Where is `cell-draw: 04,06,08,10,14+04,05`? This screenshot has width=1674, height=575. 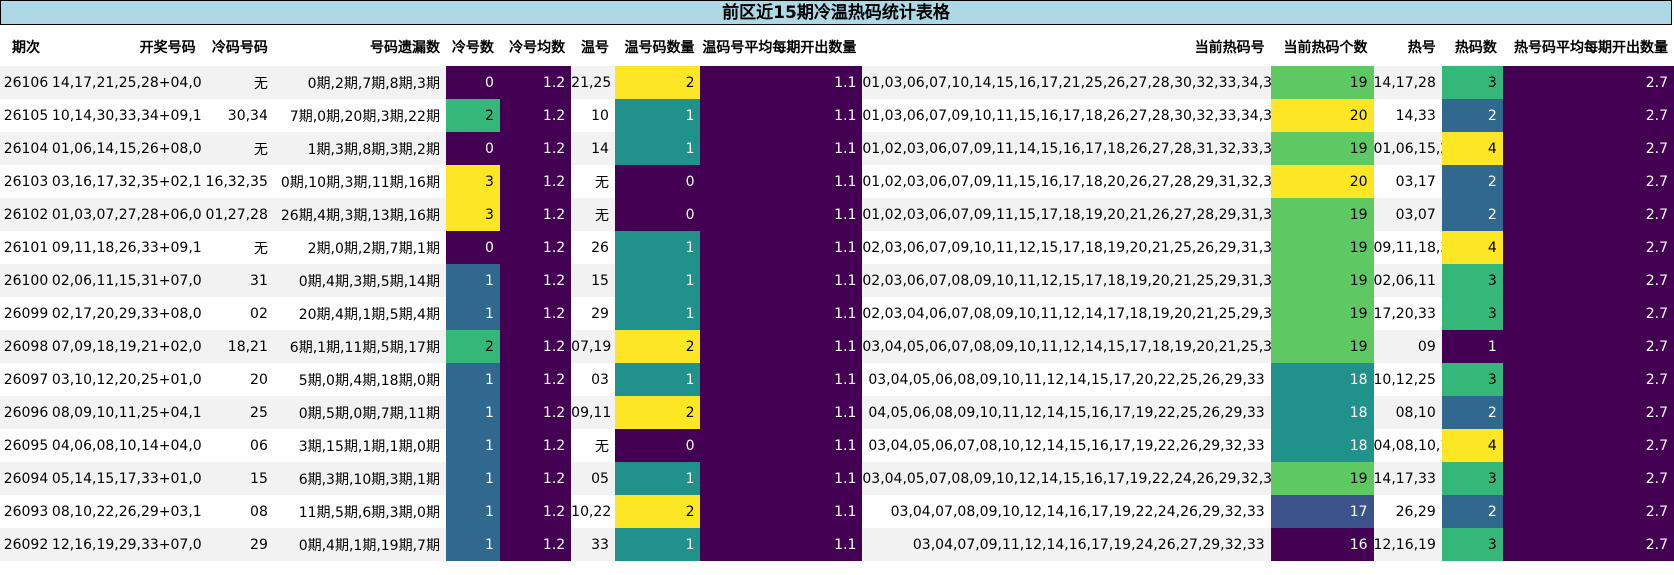
cell-draw: 04,06,08,10,14+04,05 is located at coordinates (126, 445).